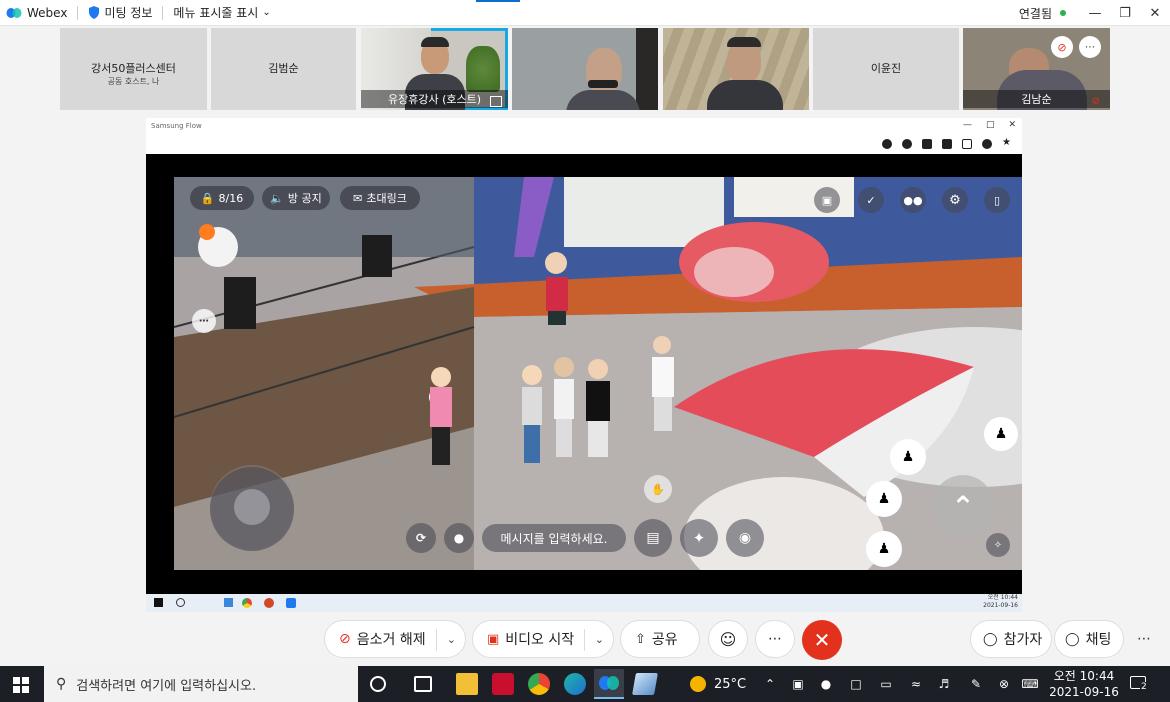  Describe the element at coordinates (575, 684) in the screenshot. I see `edge-icon` at that location.